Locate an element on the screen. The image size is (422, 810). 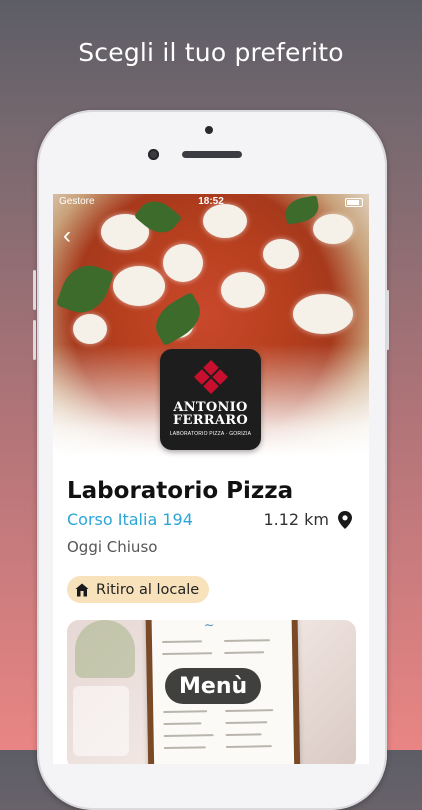
proximity-sensor is located at coordinates (209, 130).